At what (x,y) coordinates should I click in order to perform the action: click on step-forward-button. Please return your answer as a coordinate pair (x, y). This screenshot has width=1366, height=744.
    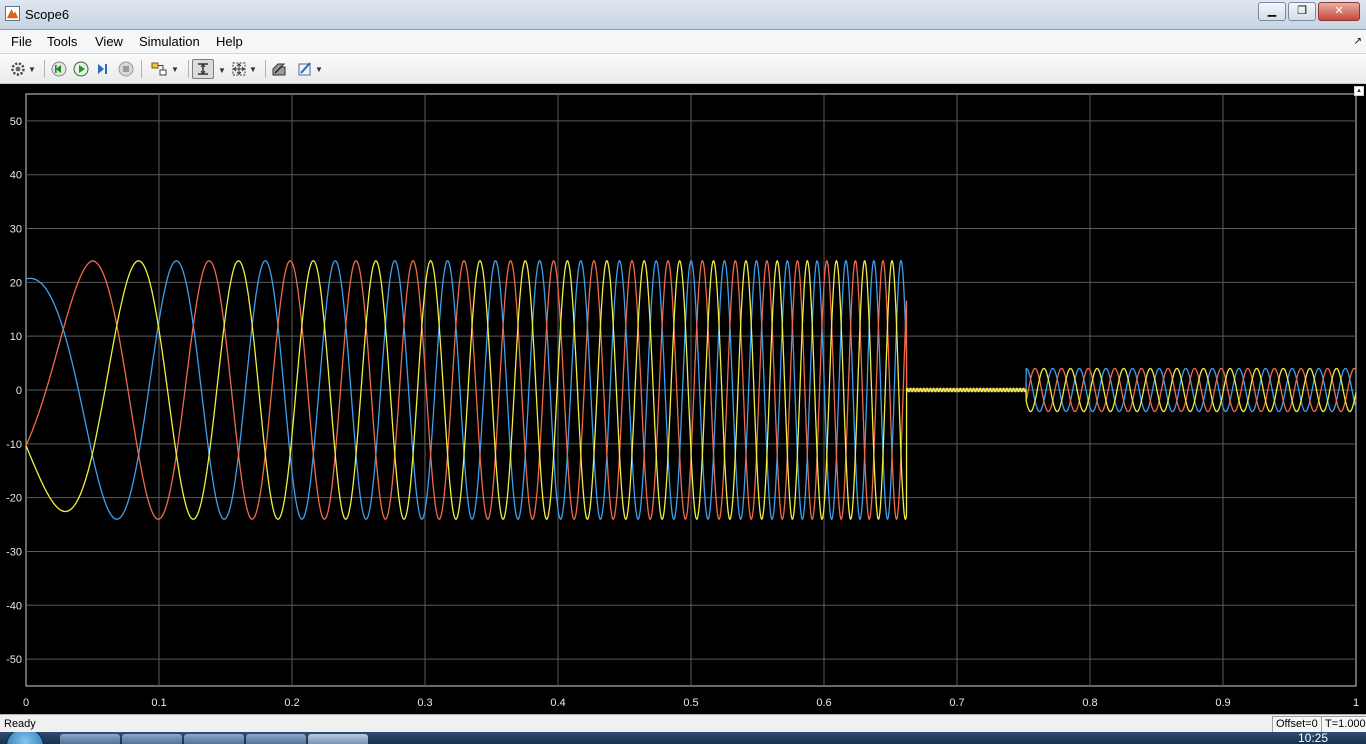
    Looking at the image, I should click on (103, 69).